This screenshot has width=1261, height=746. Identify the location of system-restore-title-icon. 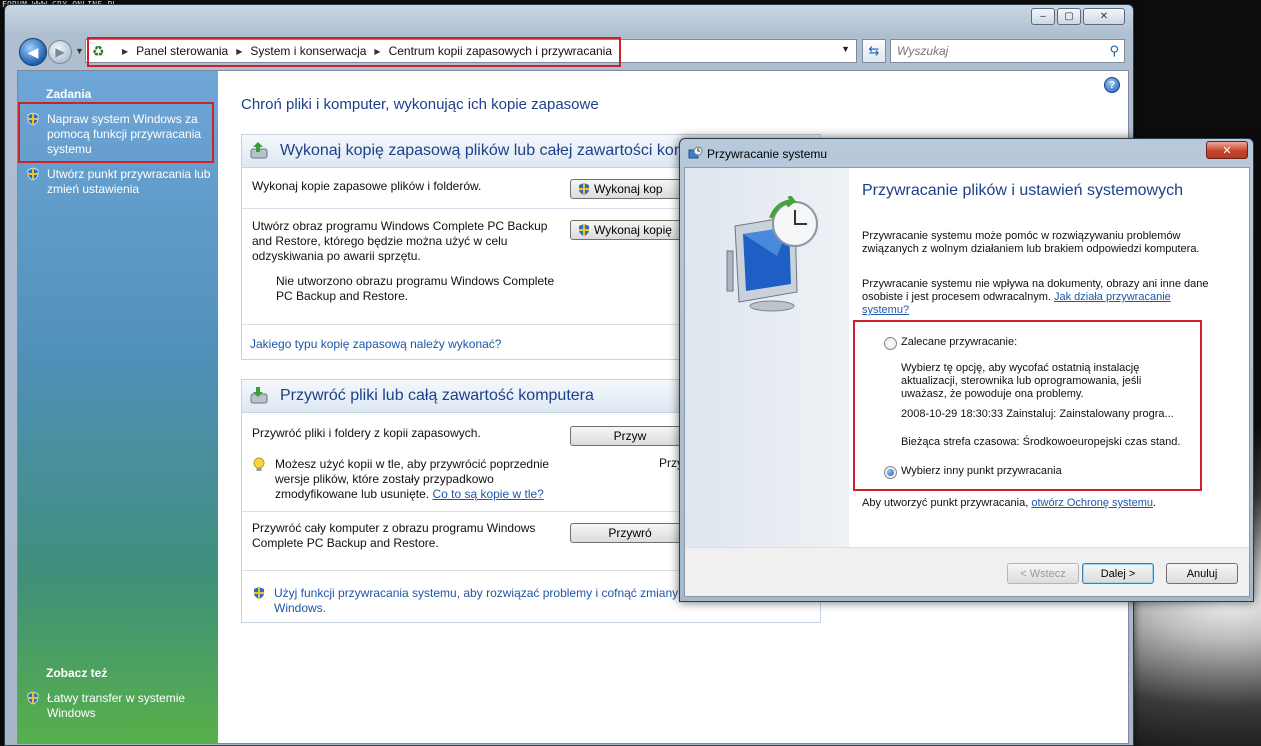
(695, 152).